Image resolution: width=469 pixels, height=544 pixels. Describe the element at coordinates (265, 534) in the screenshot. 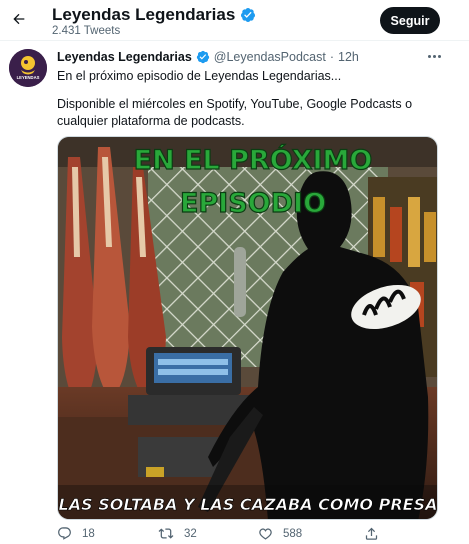

I see `heart-icon` at that location.